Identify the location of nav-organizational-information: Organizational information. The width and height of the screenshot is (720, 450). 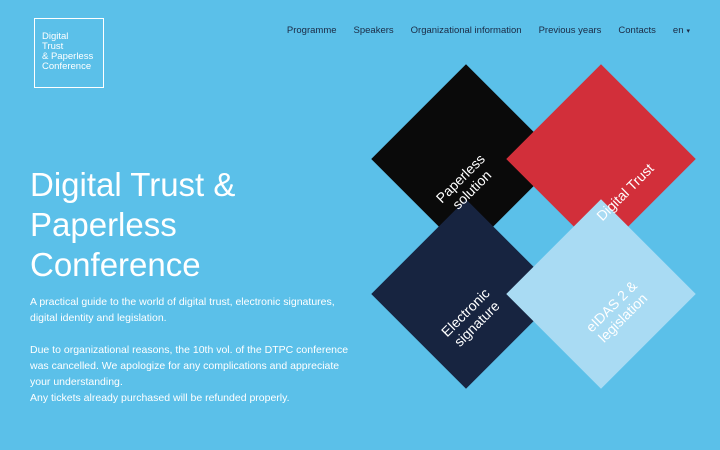
(466, 30).